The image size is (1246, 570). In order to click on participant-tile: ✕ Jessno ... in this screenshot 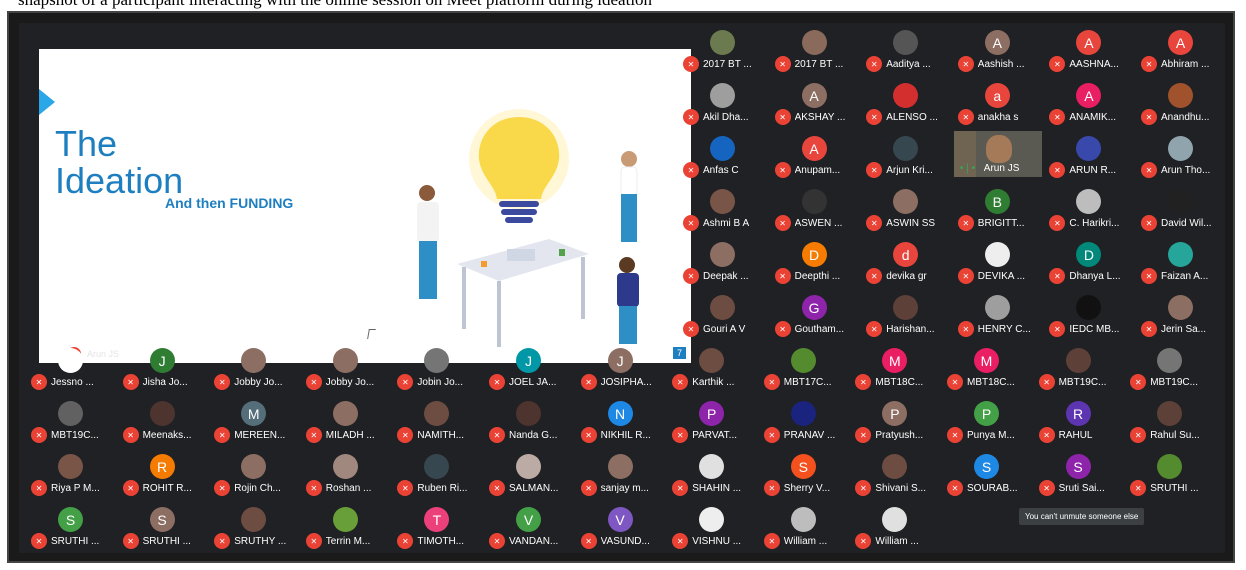, I will do `click(71, 366)`.